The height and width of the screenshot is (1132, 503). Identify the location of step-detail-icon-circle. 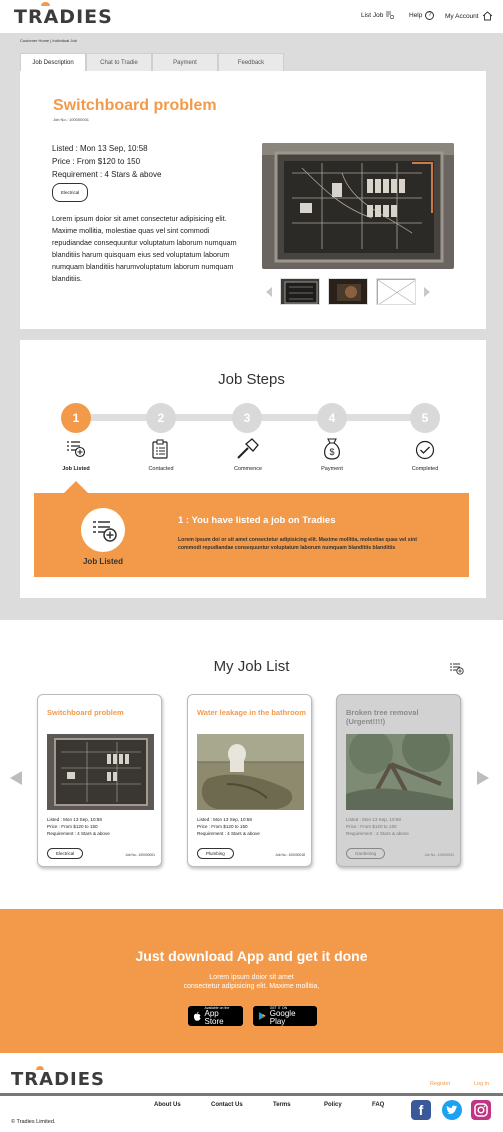
(103, 530).